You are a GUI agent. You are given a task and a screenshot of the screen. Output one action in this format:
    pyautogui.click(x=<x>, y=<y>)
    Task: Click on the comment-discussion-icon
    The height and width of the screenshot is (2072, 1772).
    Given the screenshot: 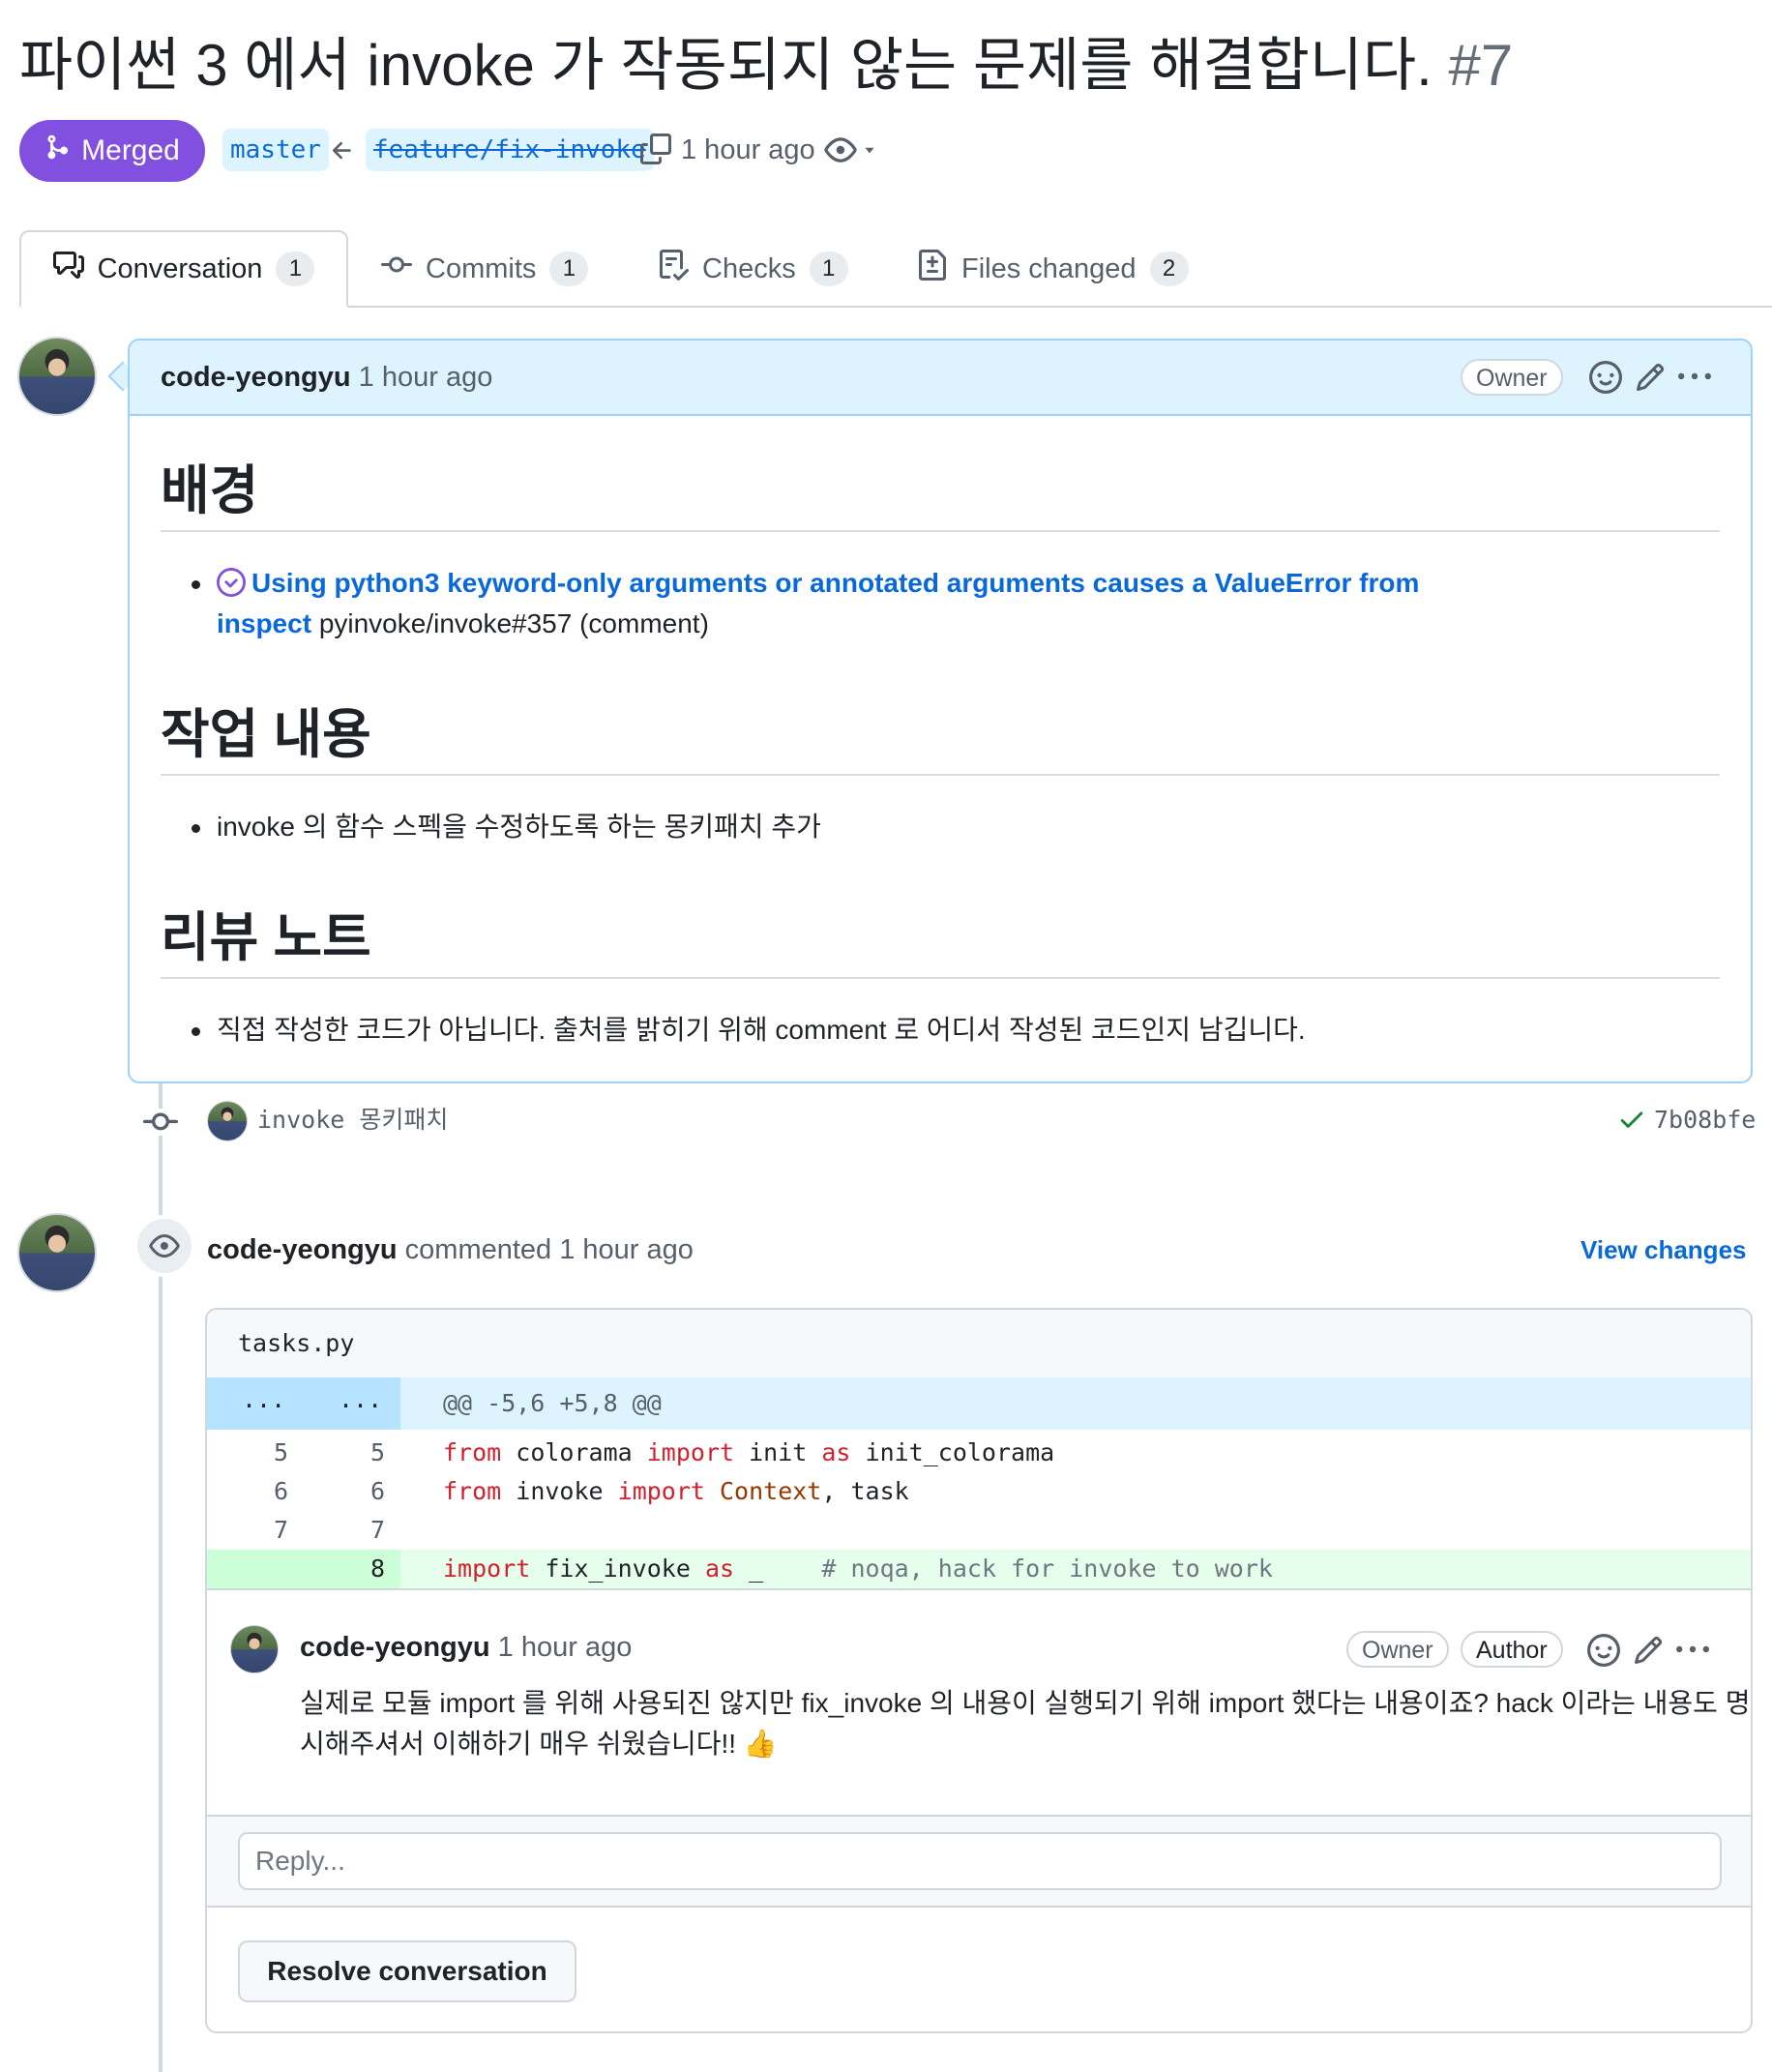 What is the action you would take?
    pyautogui.click(x=68, y=269)
    